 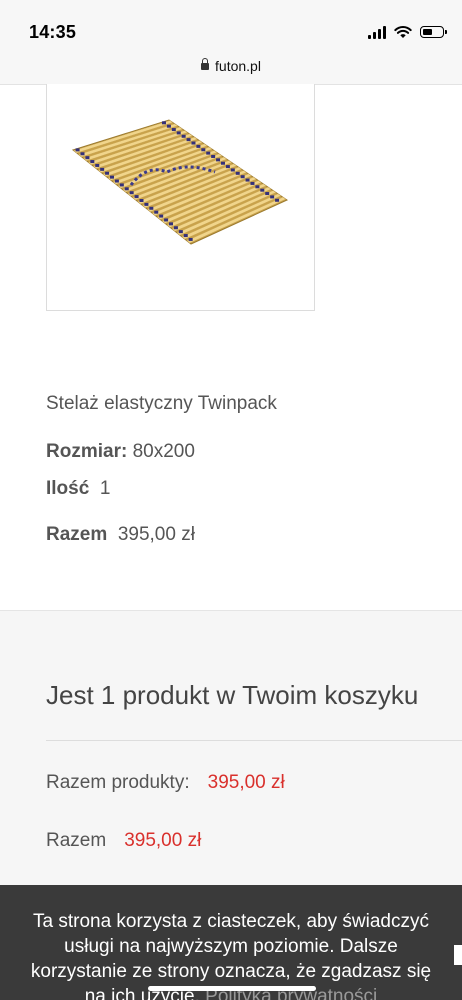 I want to click on lock-icon, so click(x=205, y=64).